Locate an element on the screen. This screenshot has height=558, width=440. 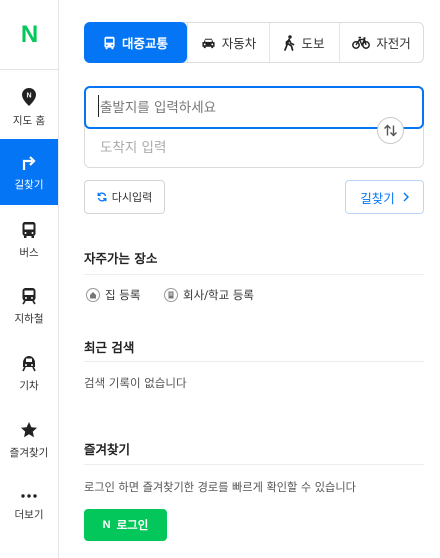
text-caret is located at coordinates (98, 106).